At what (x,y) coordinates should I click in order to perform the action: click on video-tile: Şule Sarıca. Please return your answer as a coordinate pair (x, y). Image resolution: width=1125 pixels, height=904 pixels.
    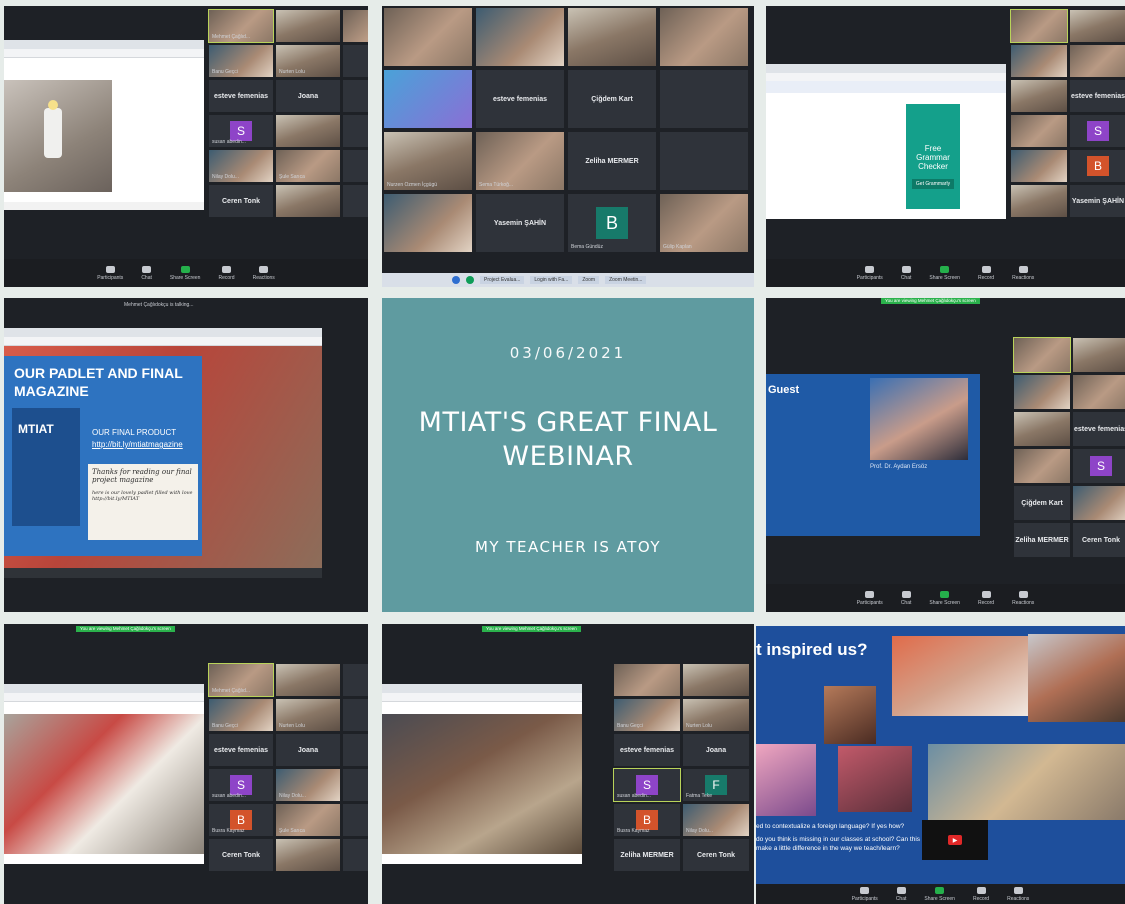
    Looking at the image, I should click on (308, 820).